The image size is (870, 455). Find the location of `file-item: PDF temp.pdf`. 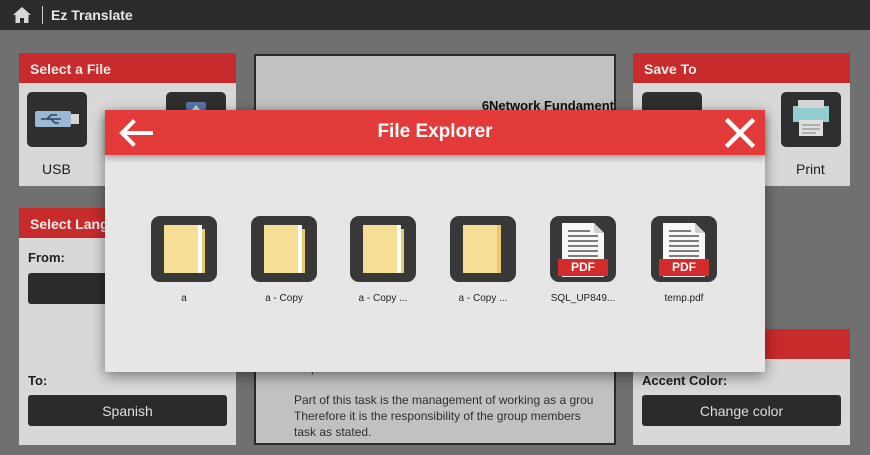

file-item: PDF temp.pdf is located at coordinates (684, 260).